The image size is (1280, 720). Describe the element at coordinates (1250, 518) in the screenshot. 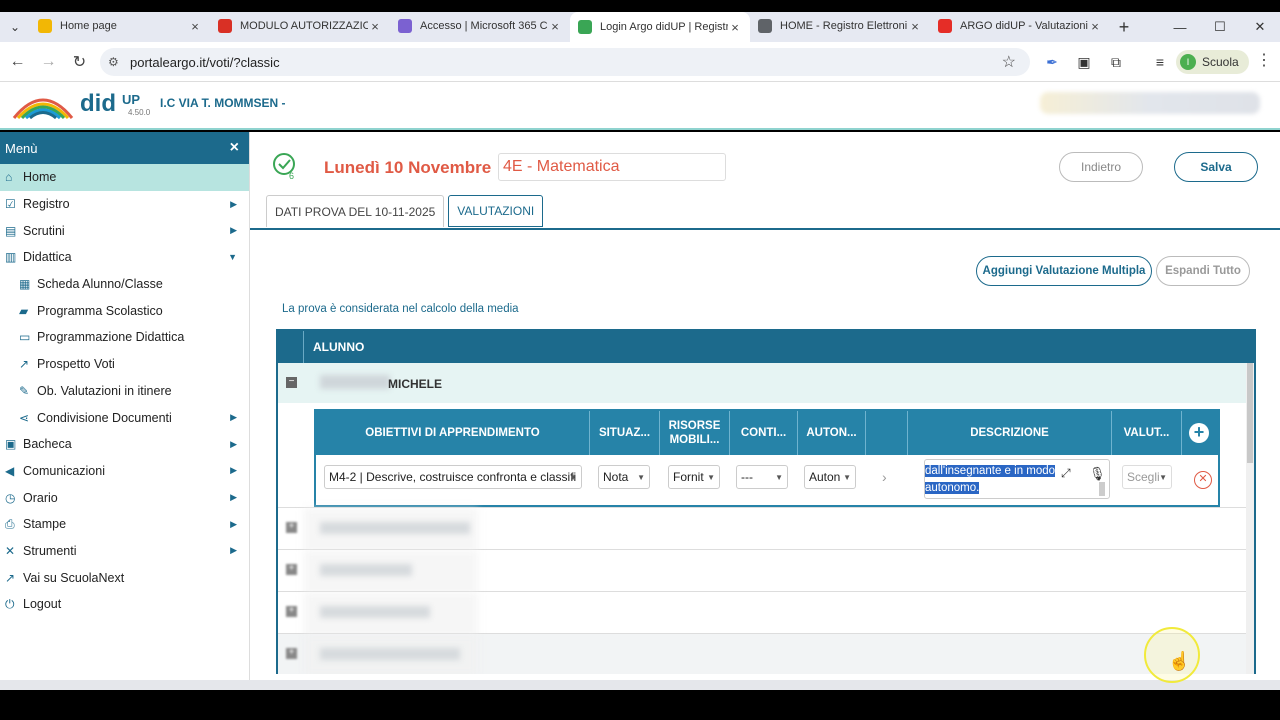

I see `table-scrollbar` at that location.